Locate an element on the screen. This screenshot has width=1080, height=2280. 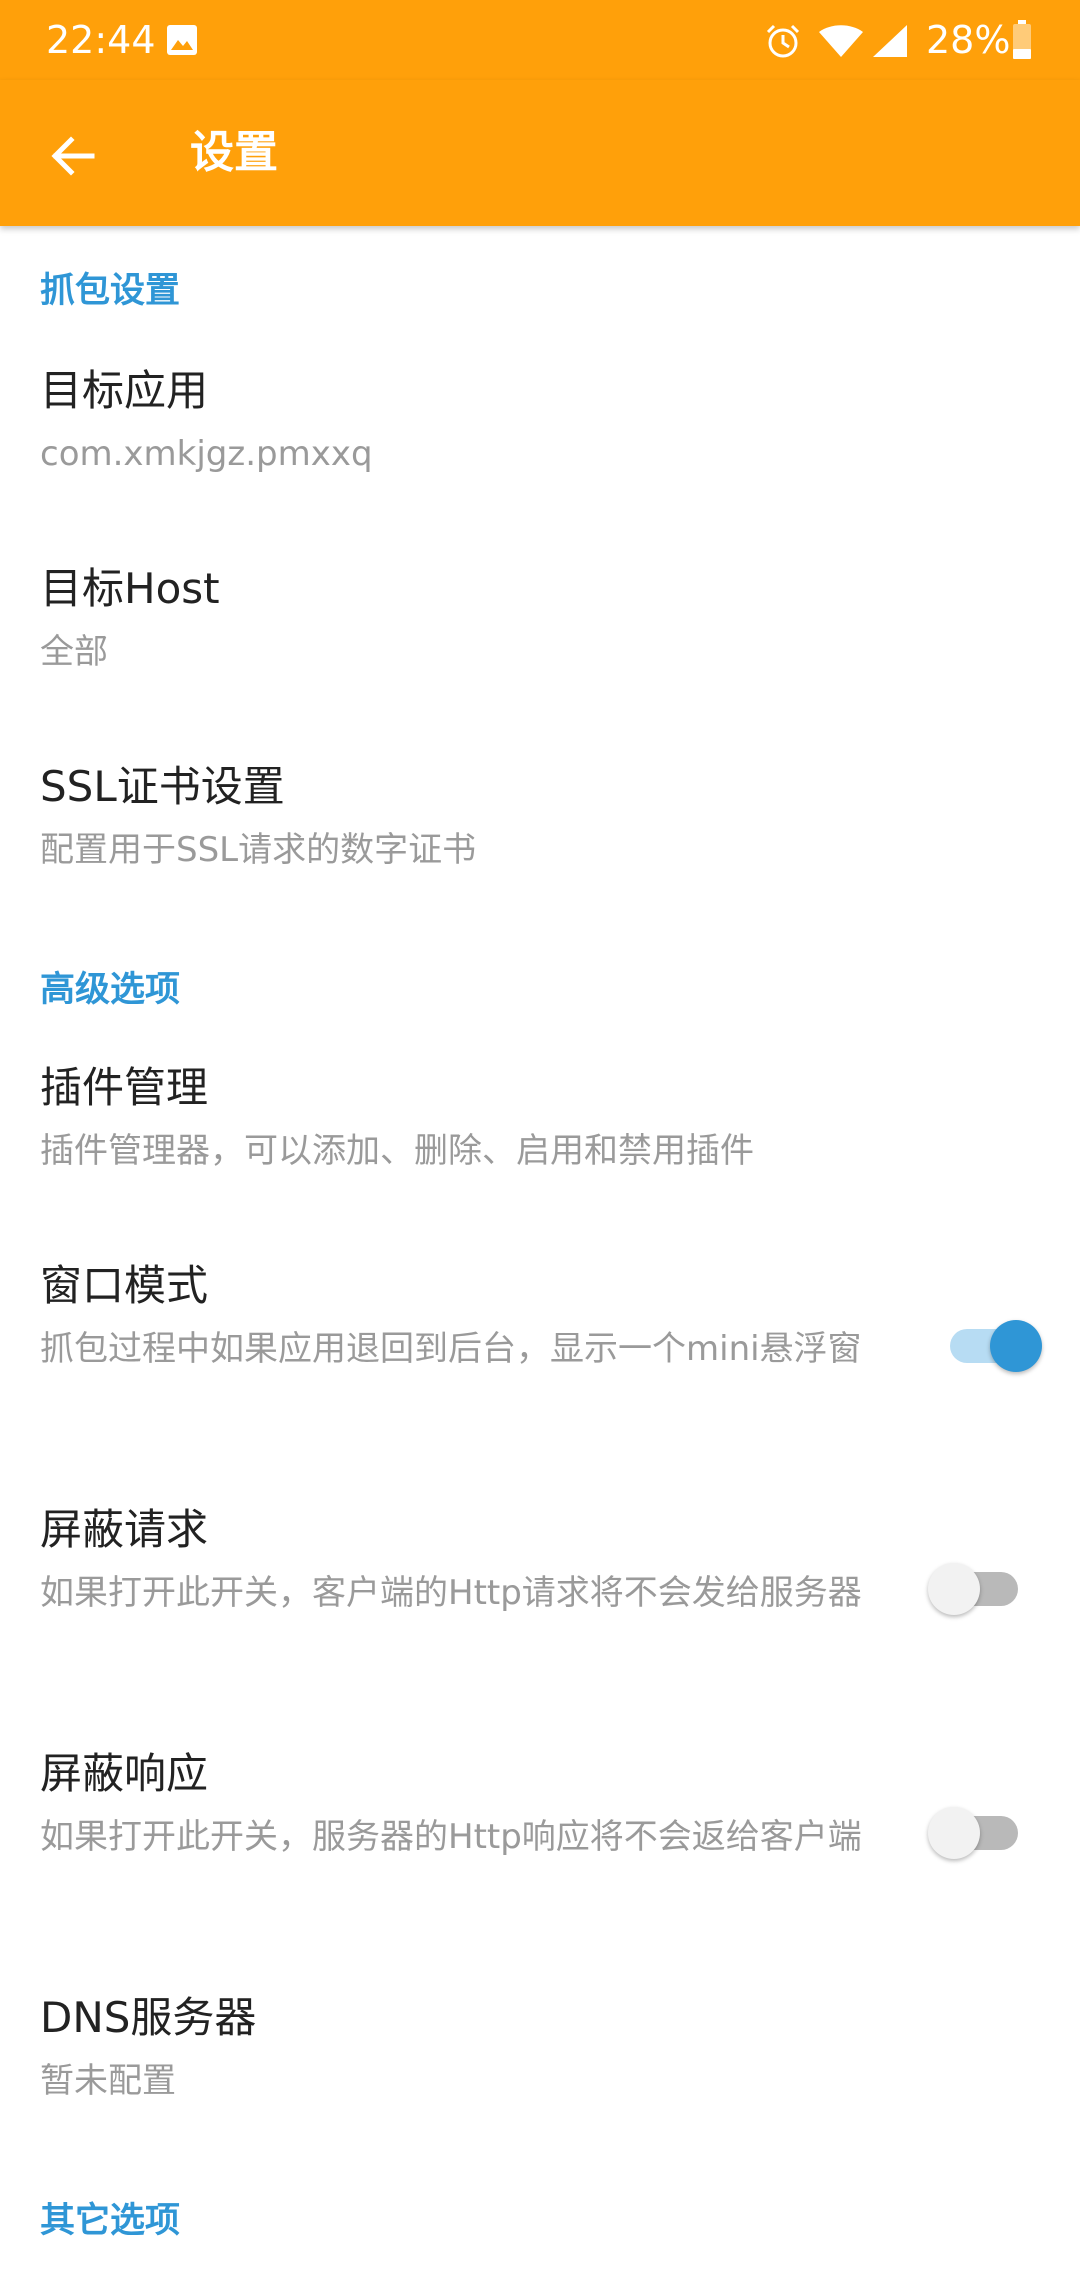
arrow-back-icon is located at coordinates (73, 156).